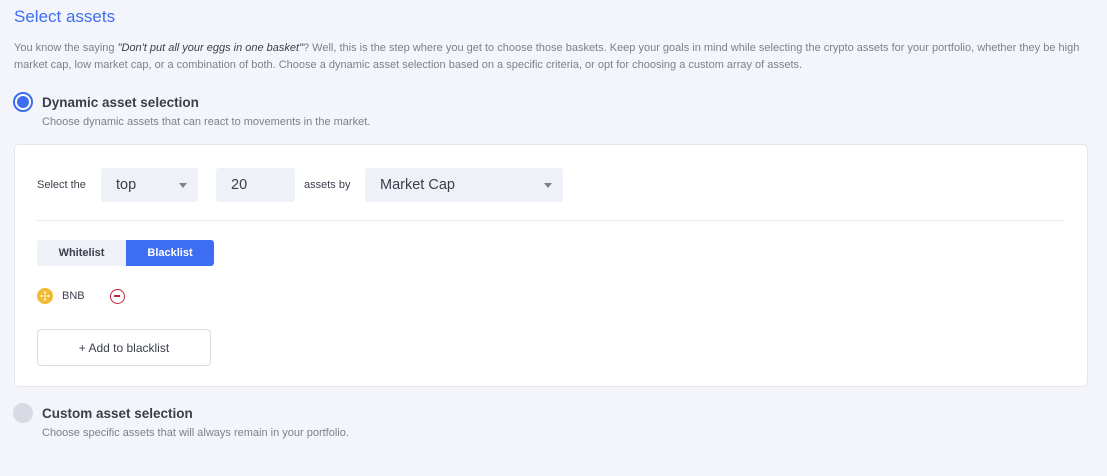 The height and width of the screenshot is (476, 1107). I want to click on metric-select: Market Cap, so click(464, 185).